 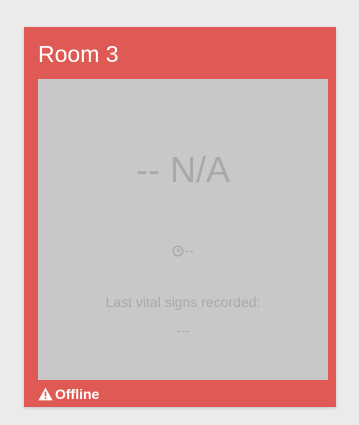 What do you see at coordinates (183, 169) in the screenshot?
I see `heart-rate-value: -- N/A` at bounding box center [183, 169].